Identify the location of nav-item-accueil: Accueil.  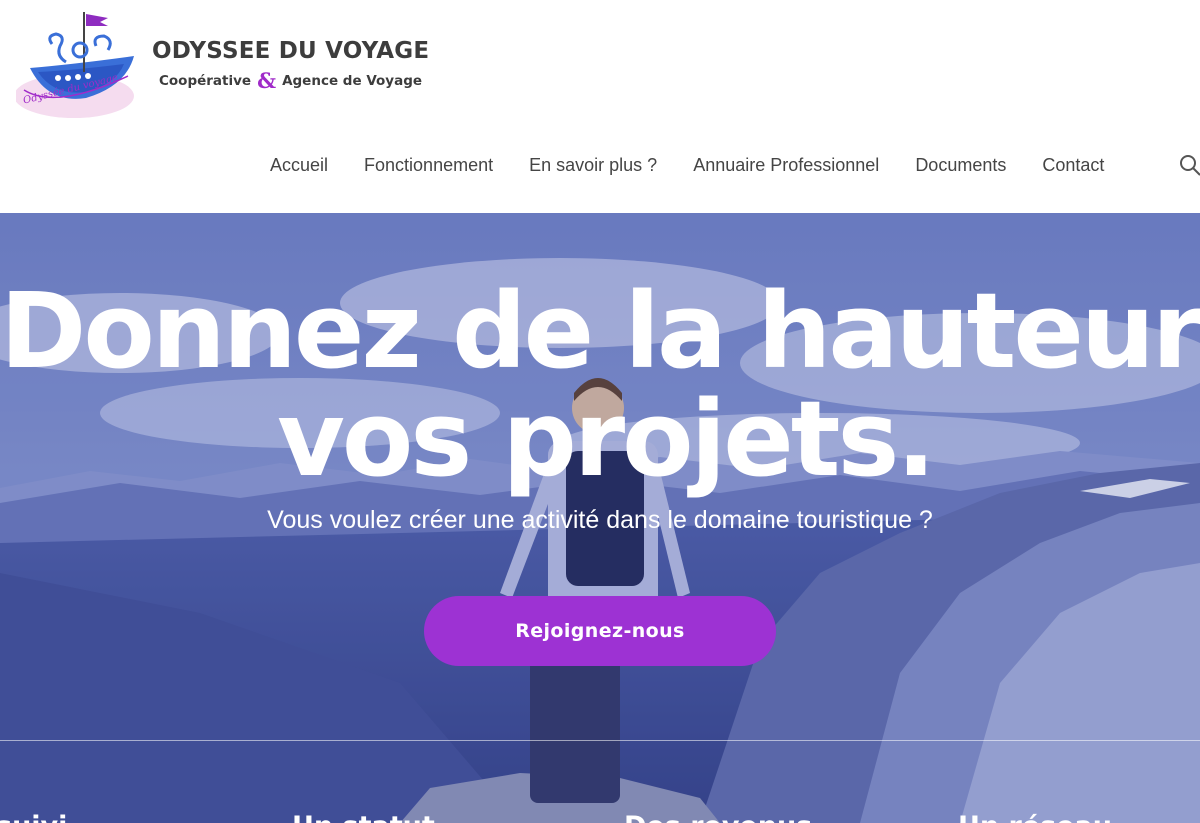
(299, 165).